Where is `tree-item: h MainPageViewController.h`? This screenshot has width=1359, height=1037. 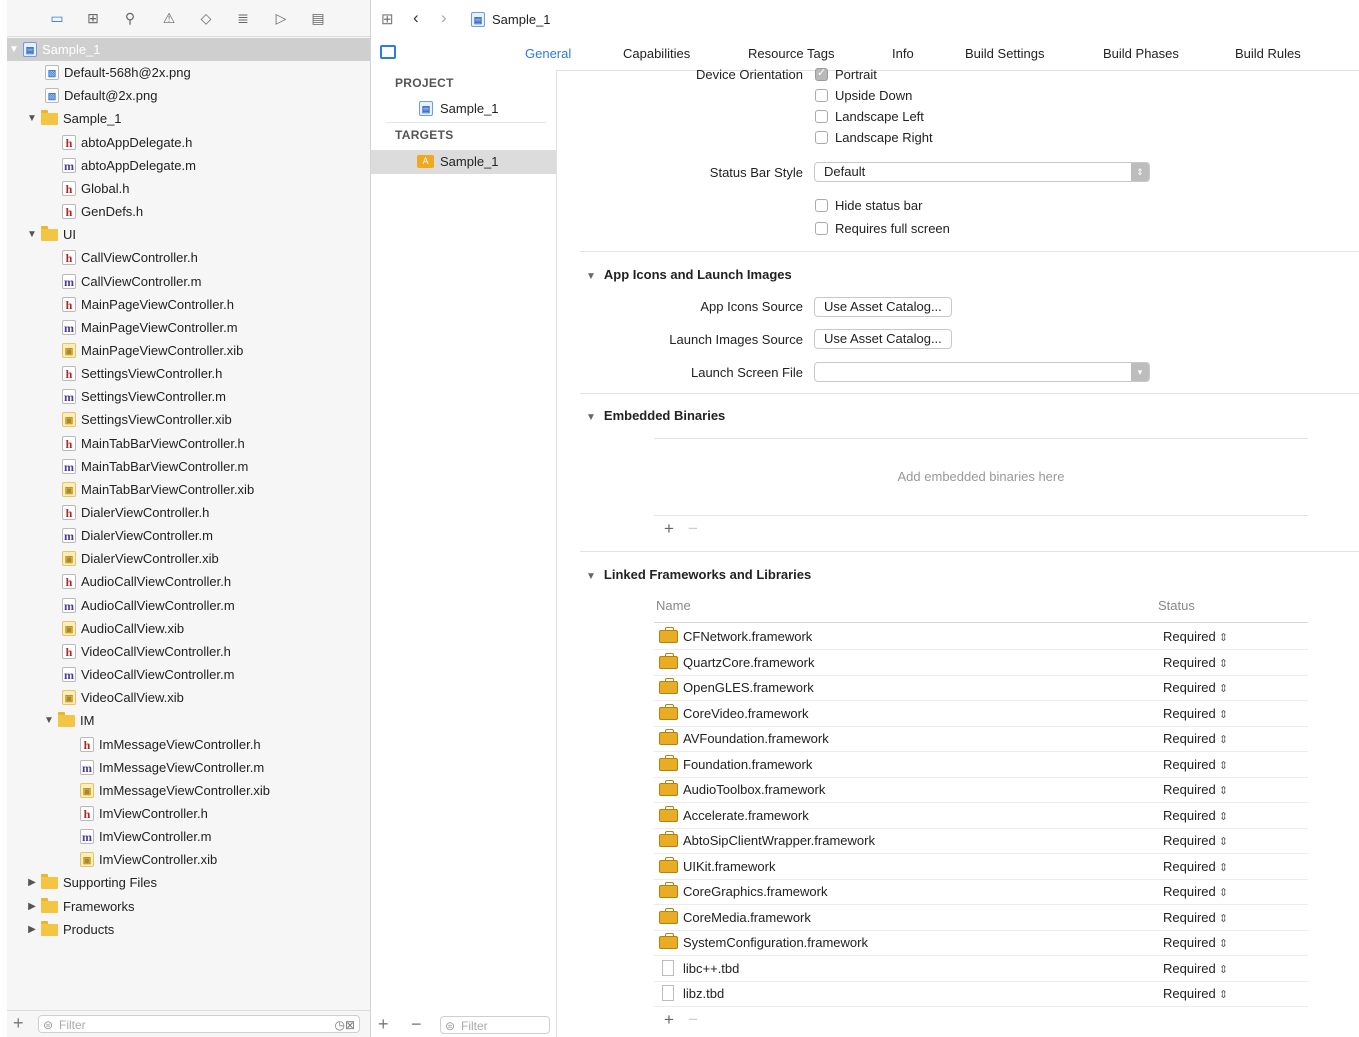
tree-item: h MainPageViewController.h is located at coordinates (188, 304).